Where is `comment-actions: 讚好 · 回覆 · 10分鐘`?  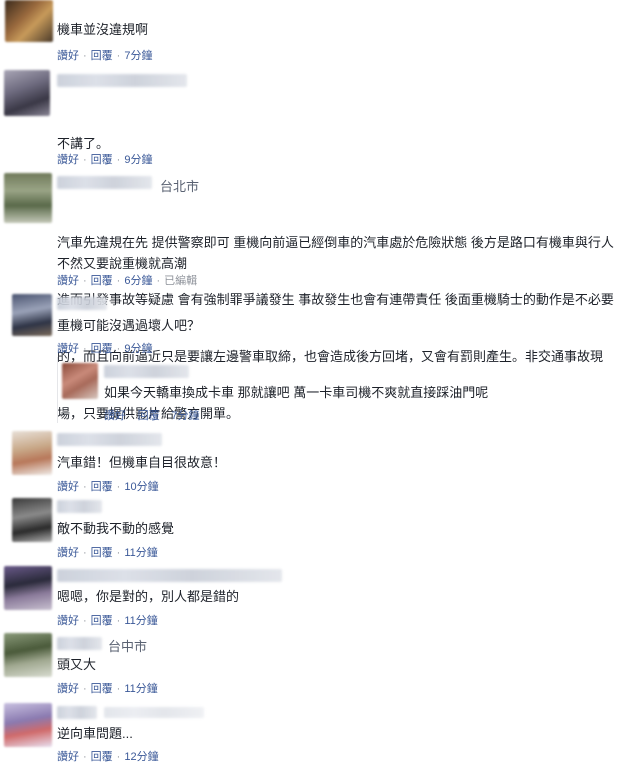 comment-actions: 讚好 · 回覆 · 10分鐘 is located at coordinates (108, 487).